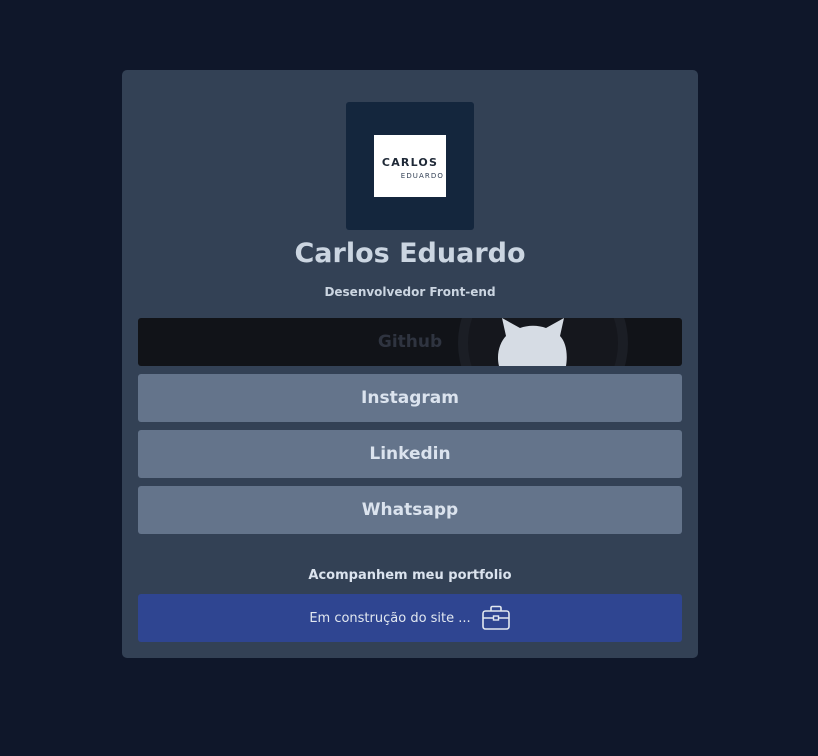  I want to click on whatsapp-link-button: Whatsapp, so click(410, 510).